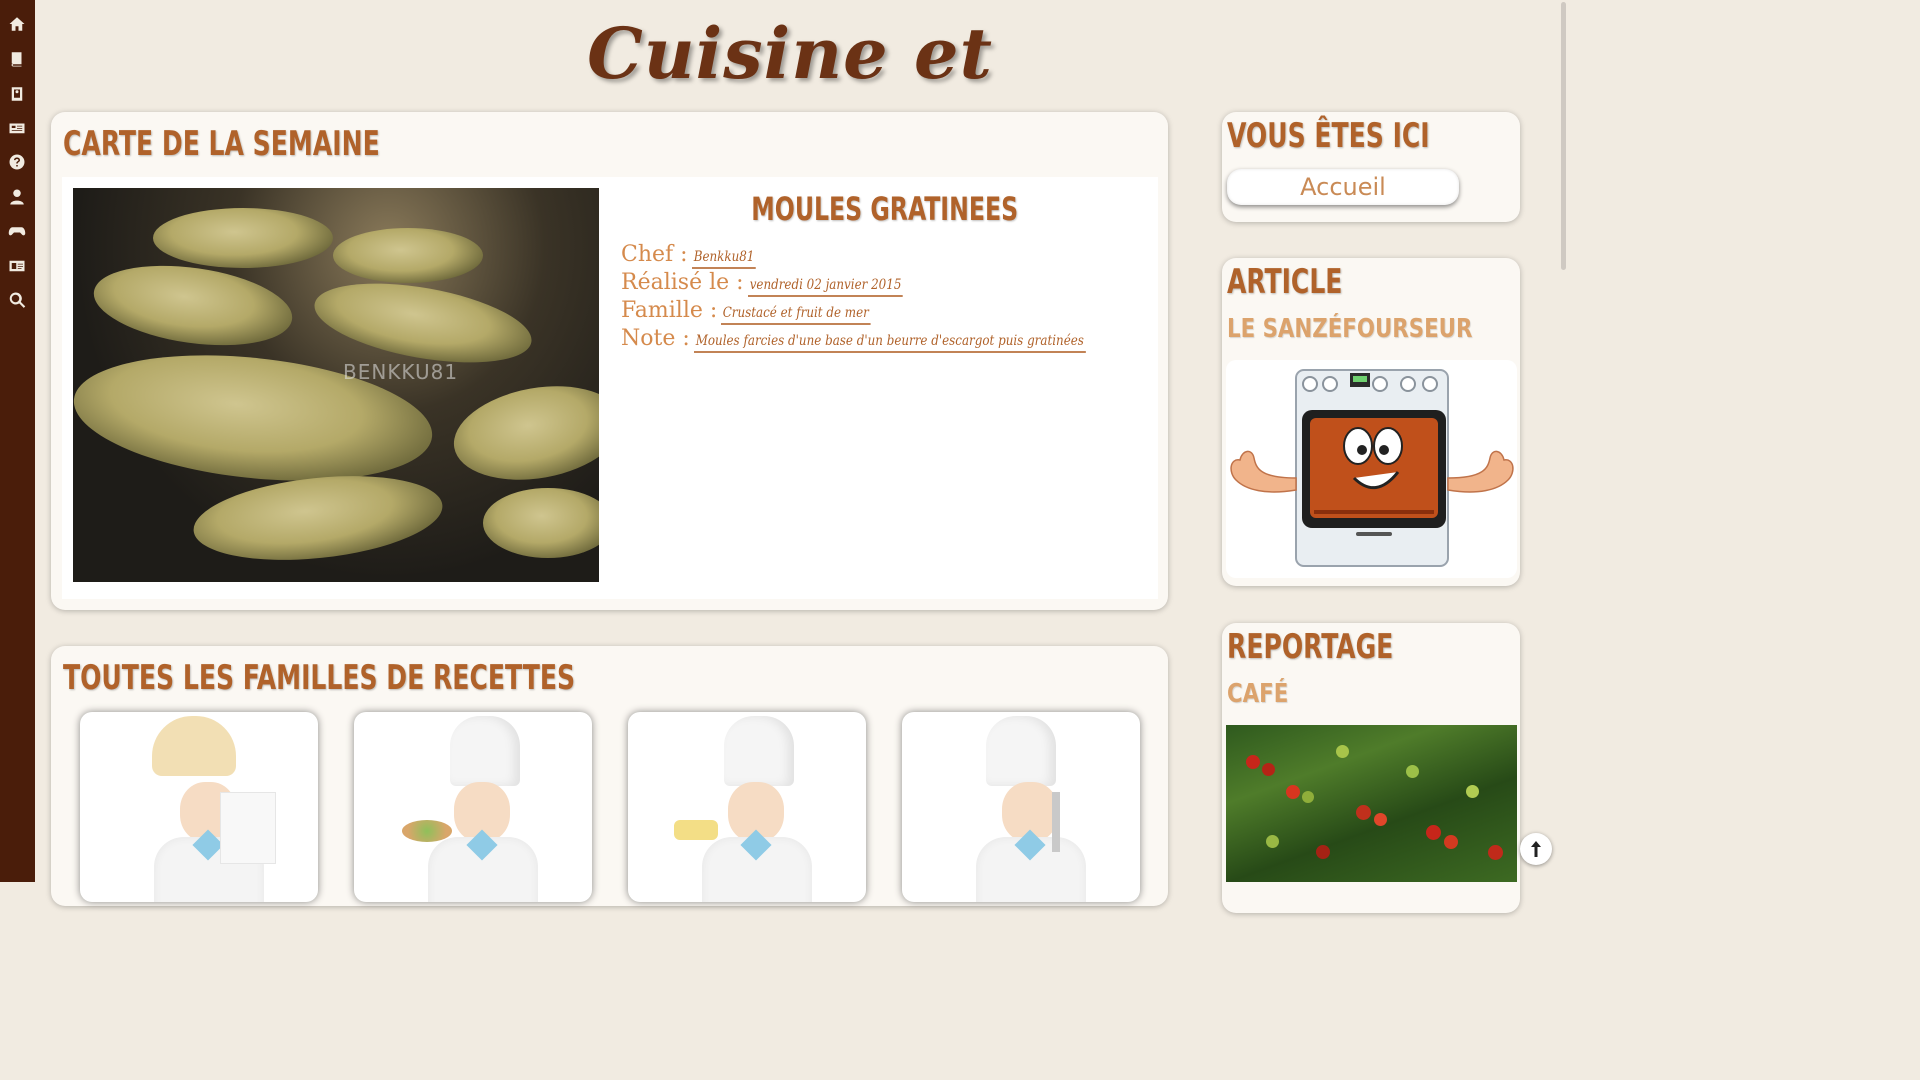 The width and height of the screenshot is (1920, 1080). Describe the element at coordinates (1310, 647) in the screenshot. I see `reportage-heading: Reportage` at that location.